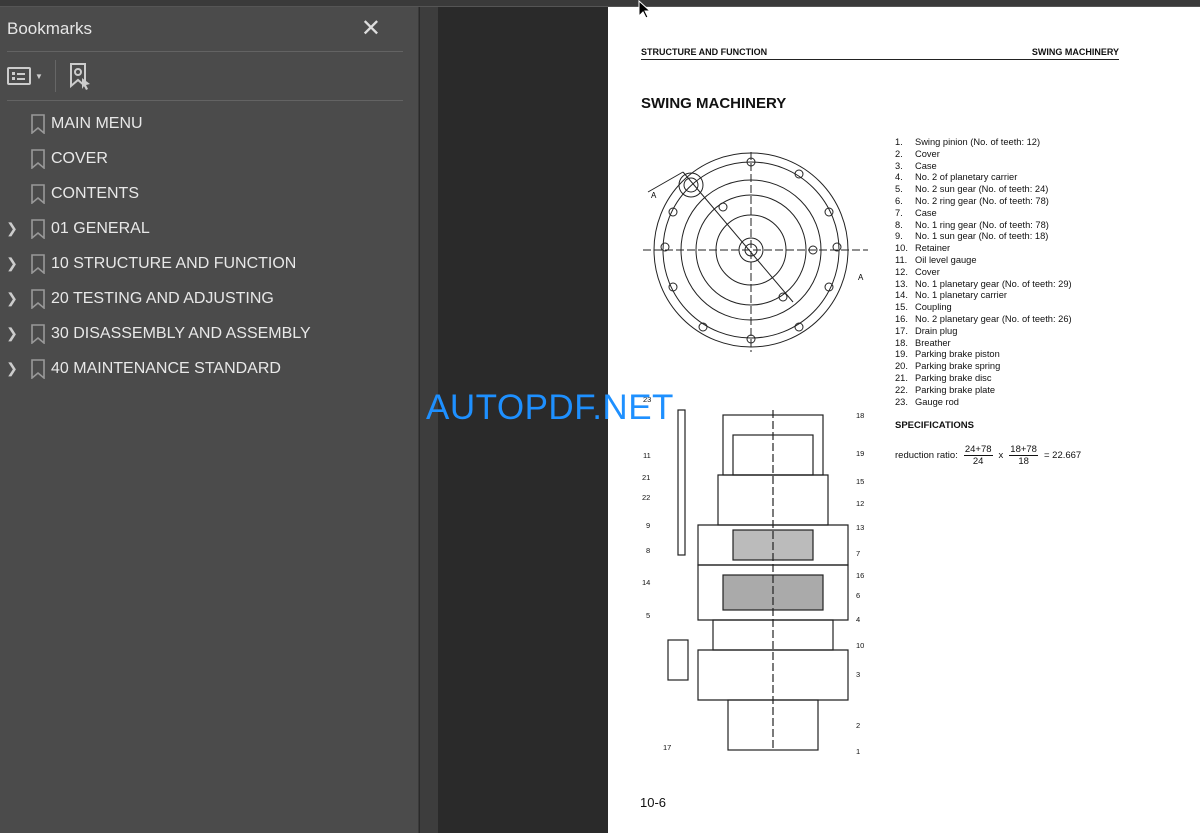 The height and width of the screenshot is (833, 1200). I want to click on svg-text: 15, so click(860, 481).